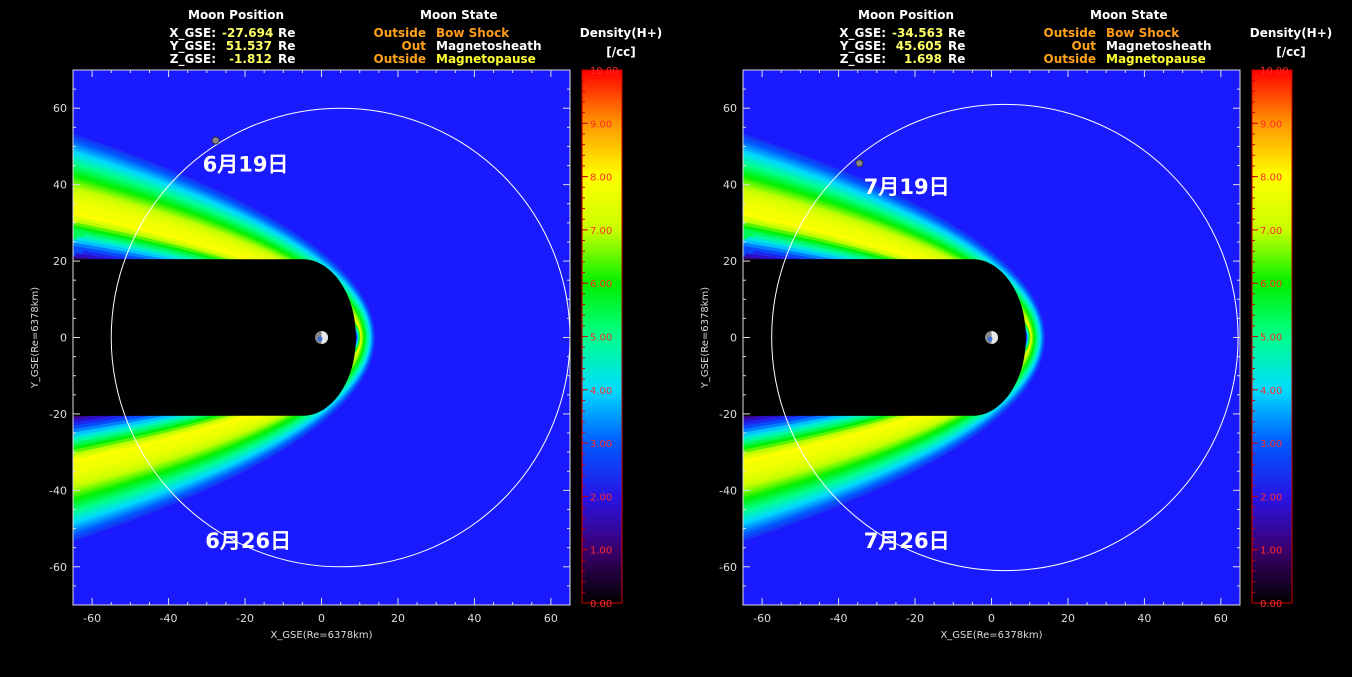 This screenshot has width=1352, height=677. Describe the element at coordinates (248, 541) in the screenshot. I see `date-label: 6月26日` at that location.